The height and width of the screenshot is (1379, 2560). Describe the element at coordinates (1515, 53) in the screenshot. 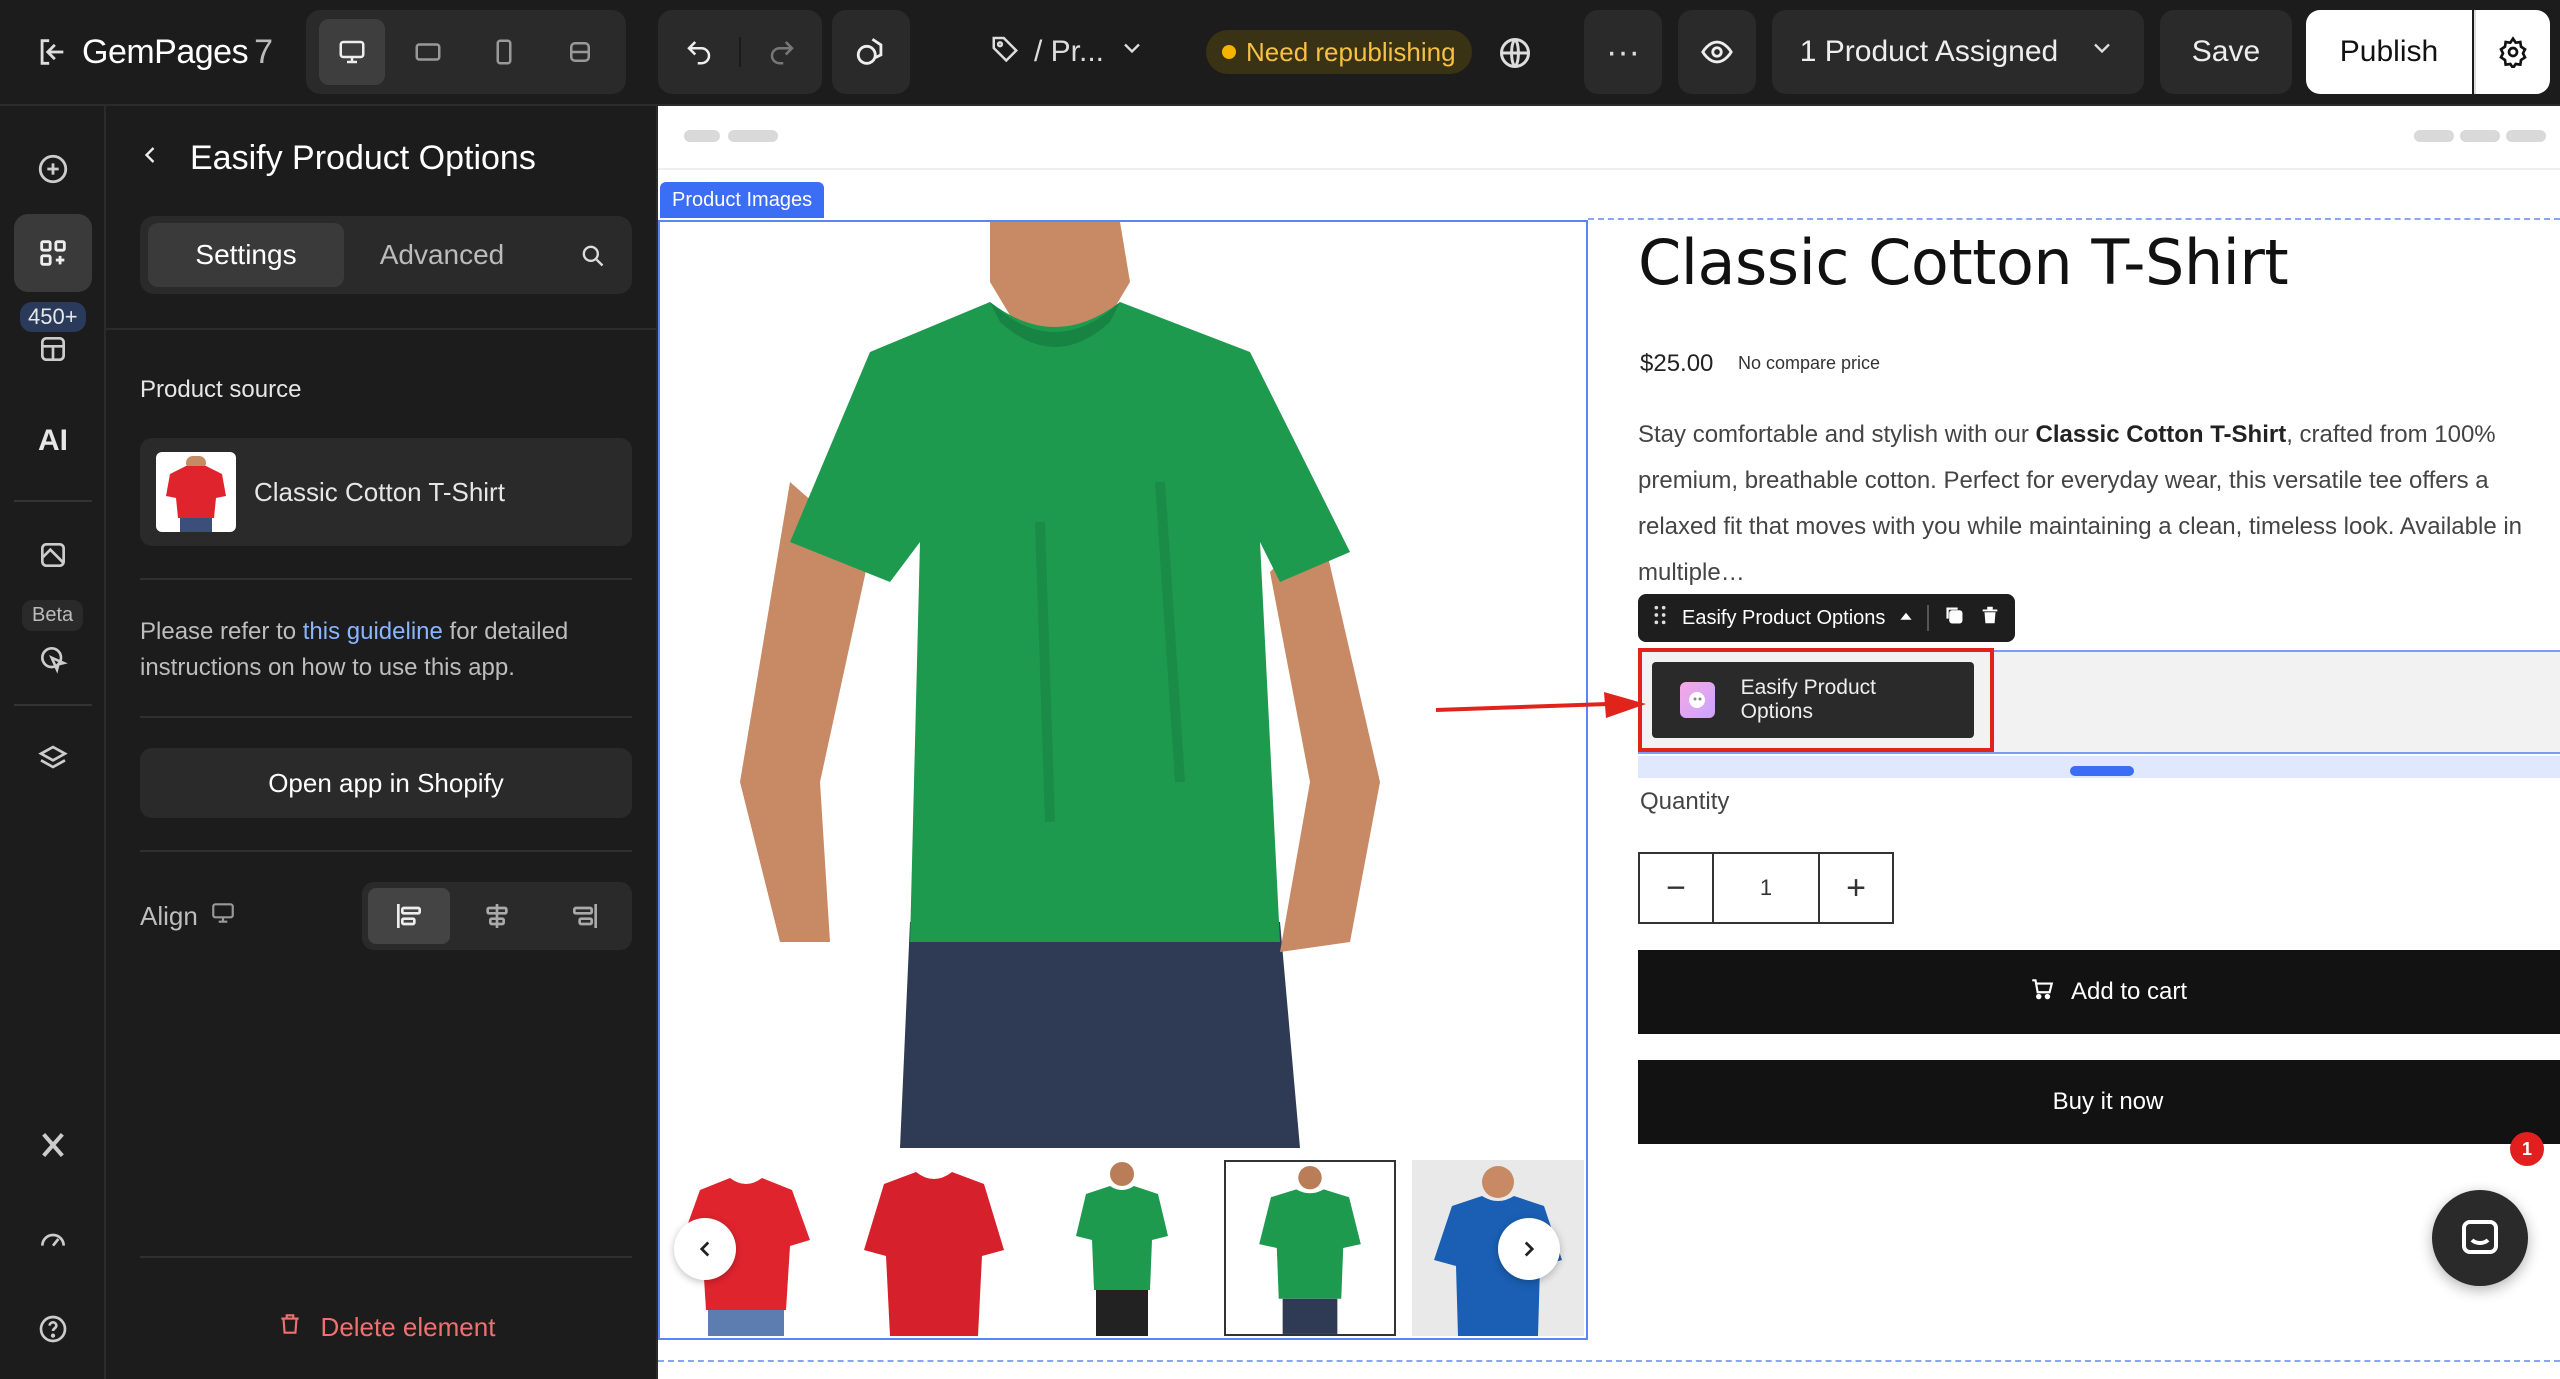

I see `globe-icon` at that location.